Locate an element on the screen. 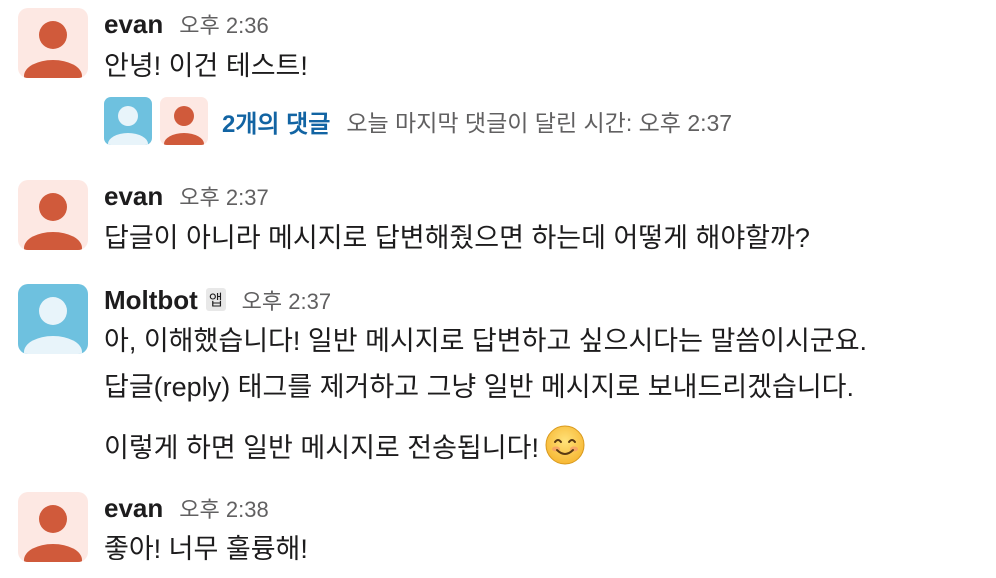 This screenshot has width=996, height=578. message-header: evan 오후 2:37 is located at coordinates (186, 196).